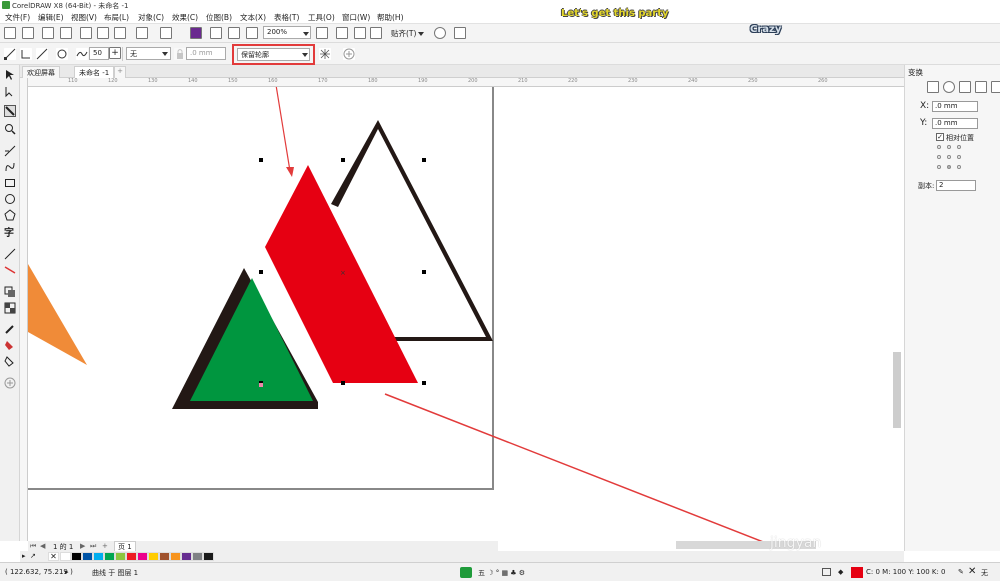 The height and width of the screenshot is (581, 1000). What do you see at coordinates (57, 314) in the screenshot?
I see `orange-shape` at bounding box center [57, 314].